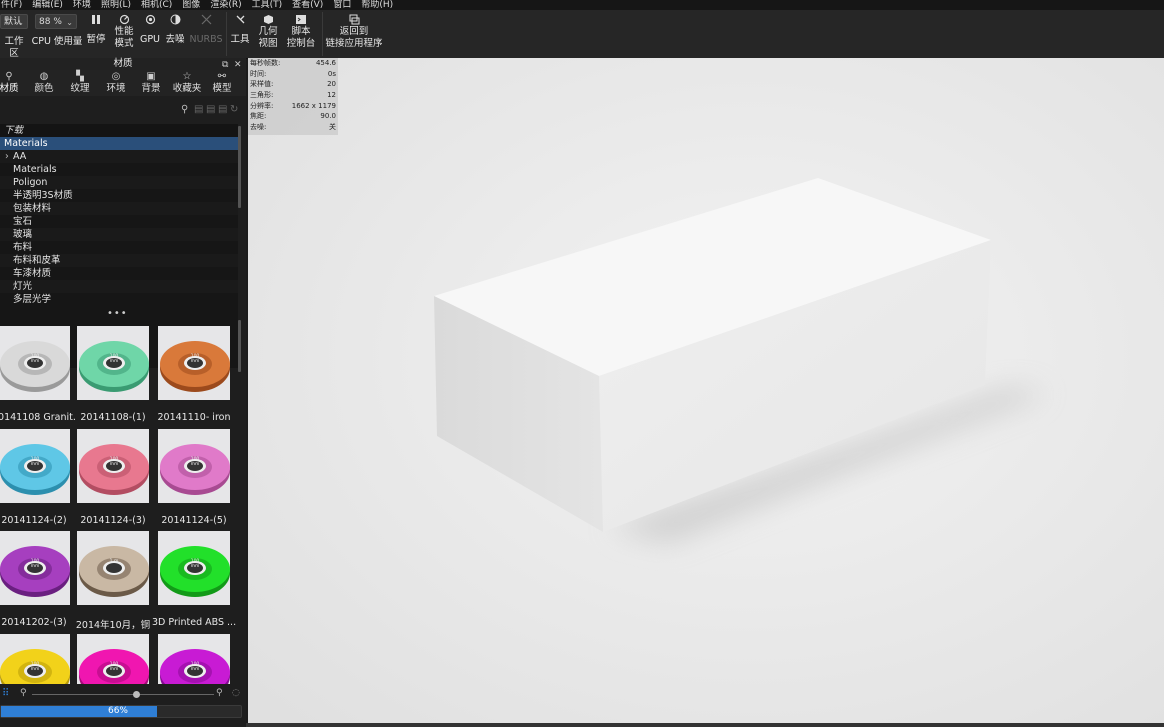 Image resolution: width=1164 pixels, height=727 pixels. I want to click on tree-item-label: 多层光学, so click(32, 299).